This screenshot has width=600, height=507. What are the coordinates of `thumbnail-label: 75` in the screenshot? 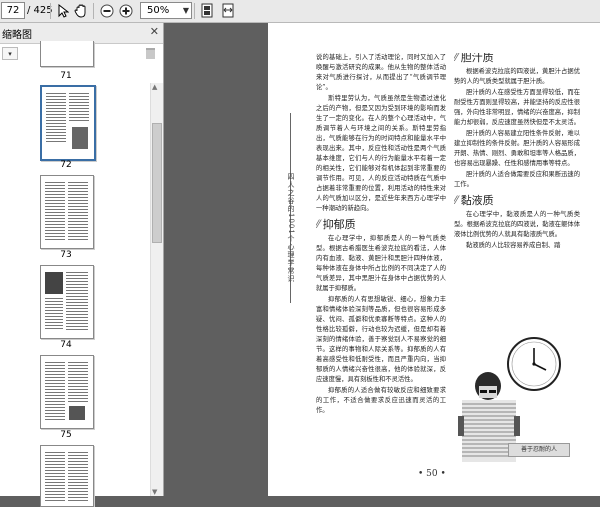 It's located at (66, 435).